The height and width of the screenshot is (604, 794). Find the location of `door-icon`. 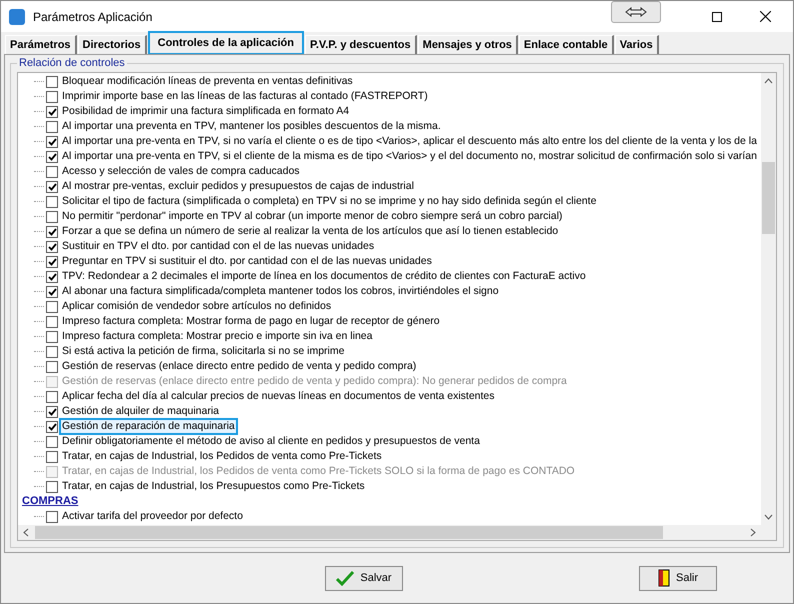

door-icon is located at coordinates (664, 578).